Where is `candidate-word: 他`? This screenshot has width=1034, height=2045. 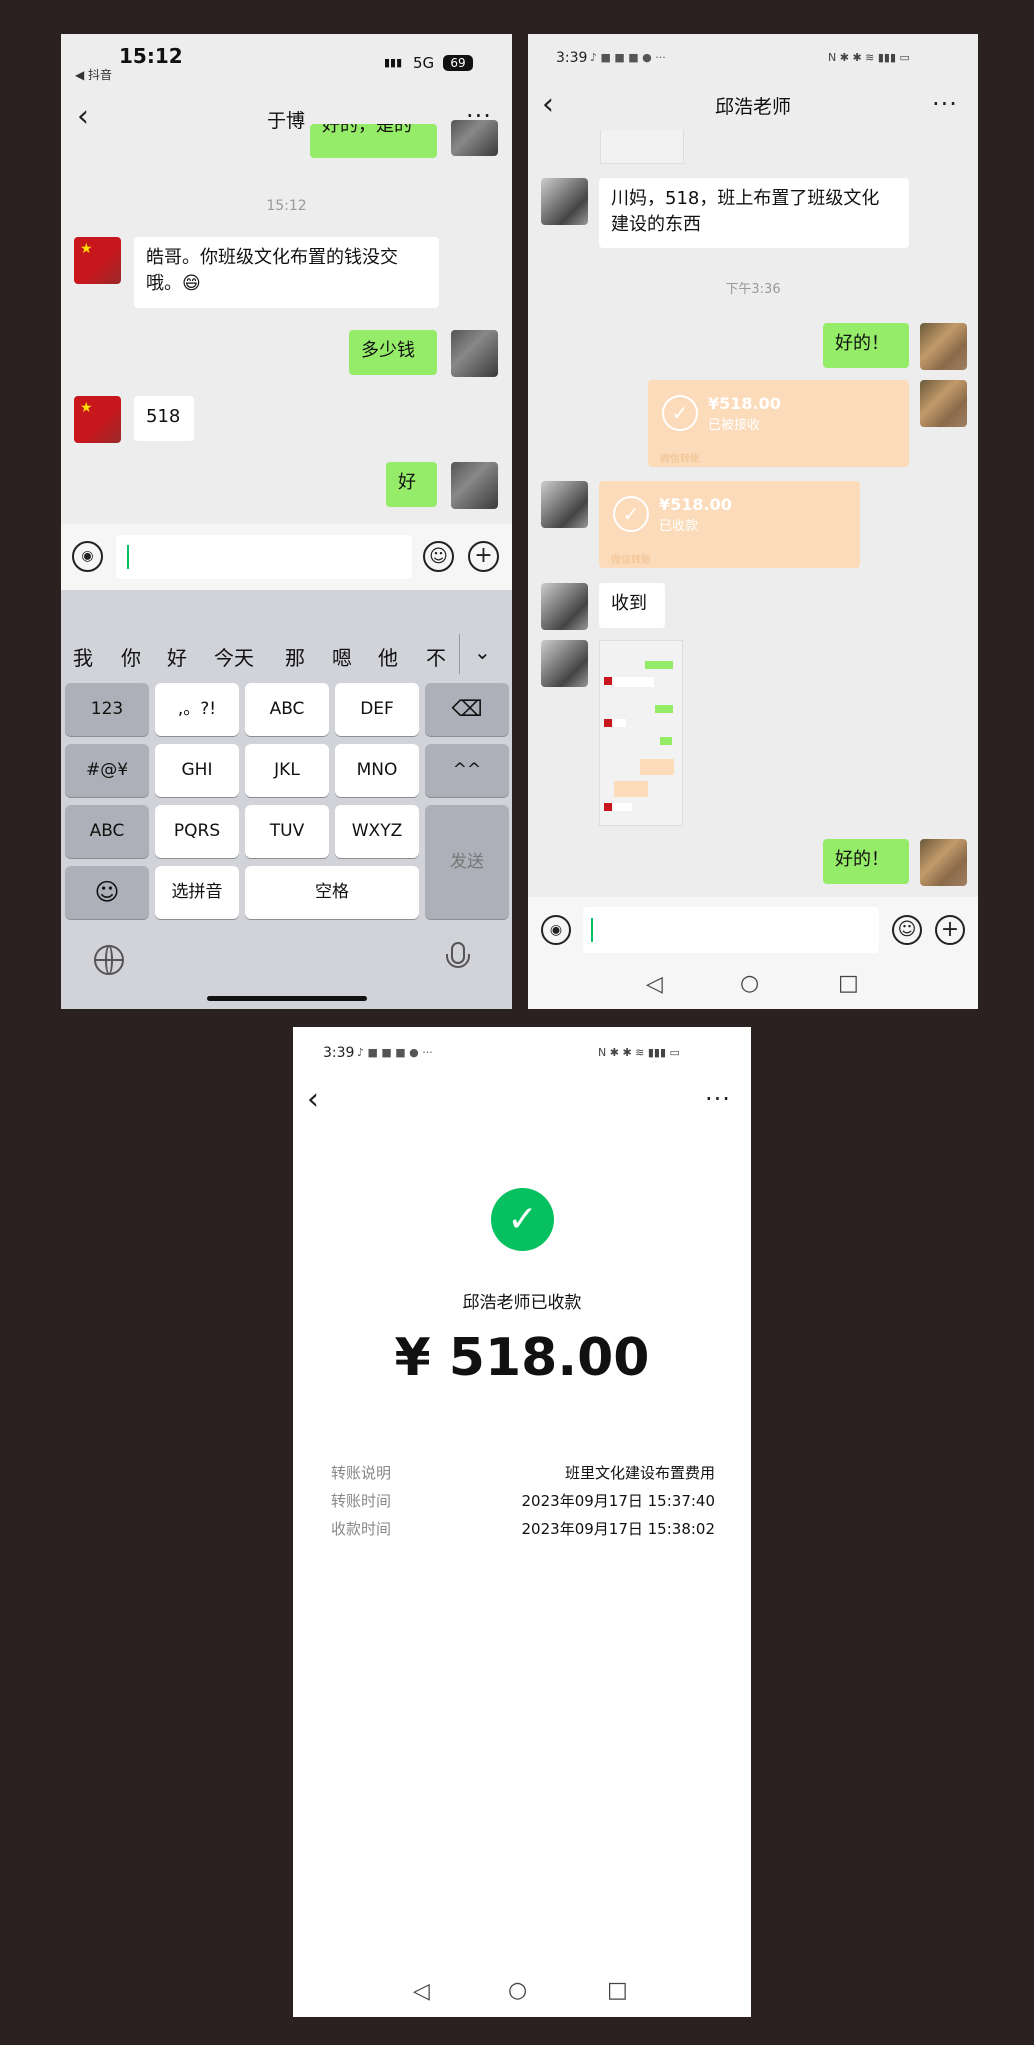
candidate-word: 他 is located at coordinates (388, 656).